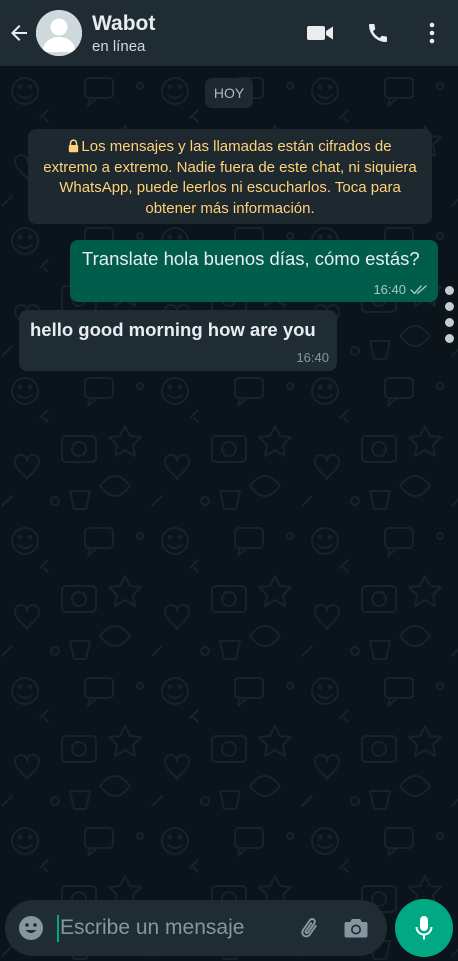 This screenshot has width=458, height=961. I want to click on paperclip-icon, so click(309, 928).